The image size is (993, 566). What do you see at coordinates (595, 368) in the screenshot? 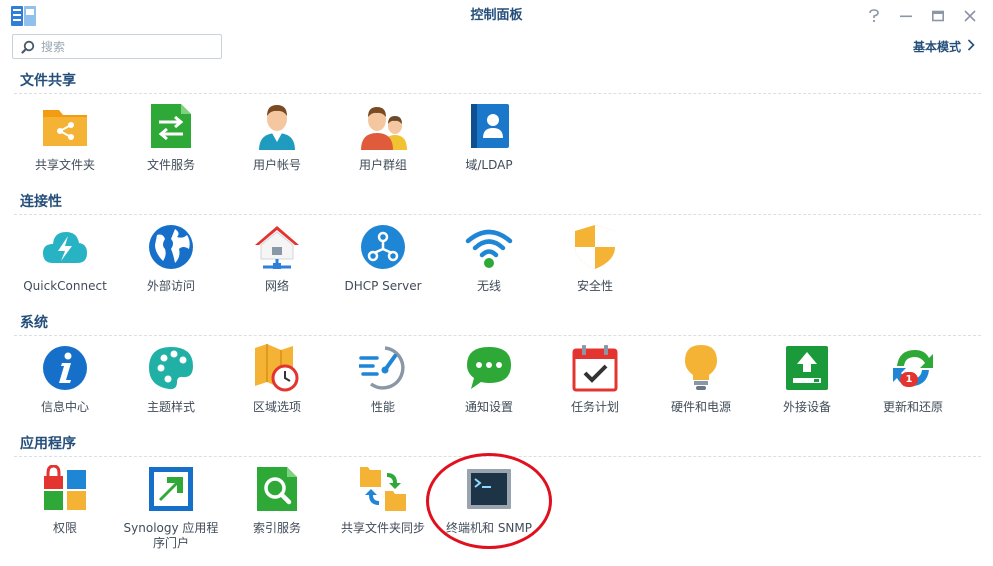
I see `calendar-check-icon` at bounding box center [595, 368].